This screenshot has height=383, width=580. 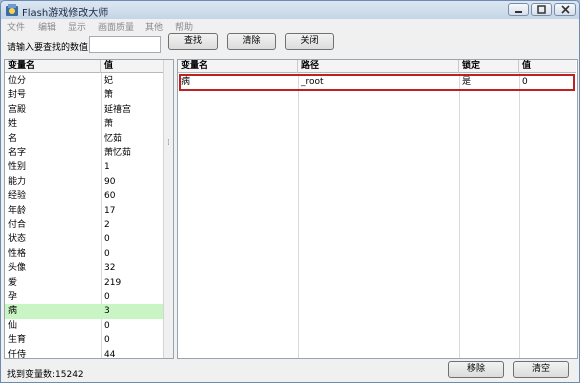 What do you see at coordinates (16, 26) in the screenshot?
I see `menu-file: 文件` at bounding box center [16, 26].